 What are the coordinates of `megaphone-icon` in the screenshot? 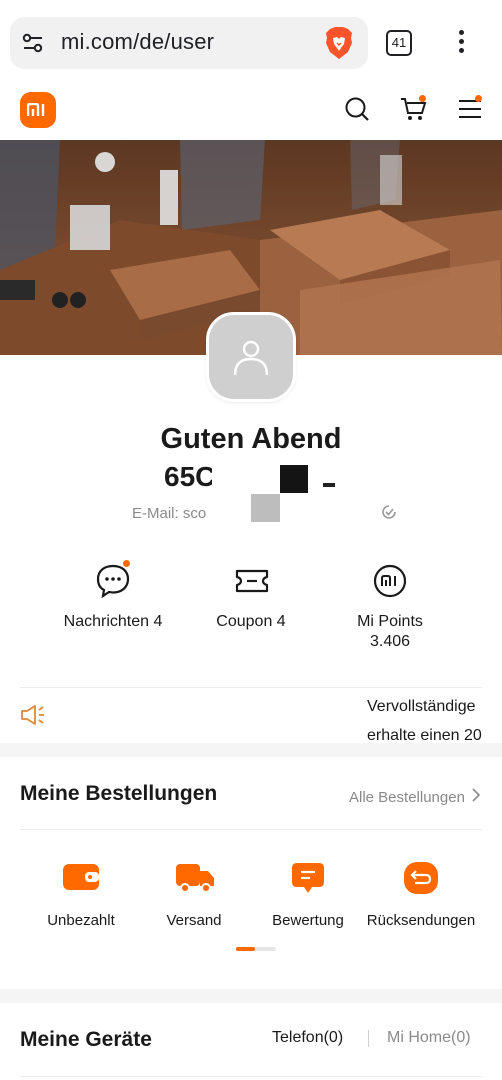 It's located at (33, 717).